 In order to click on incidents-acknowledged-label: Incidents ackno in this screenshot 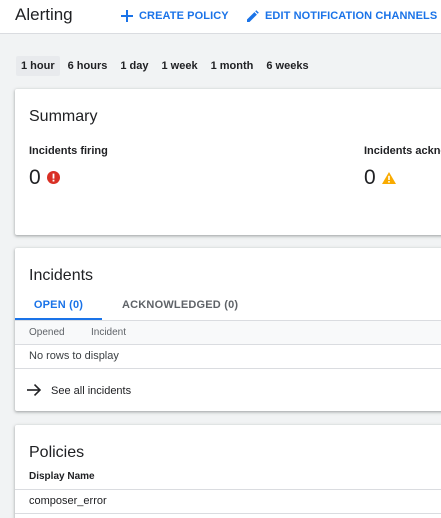, I will do `click(402, 151)`.